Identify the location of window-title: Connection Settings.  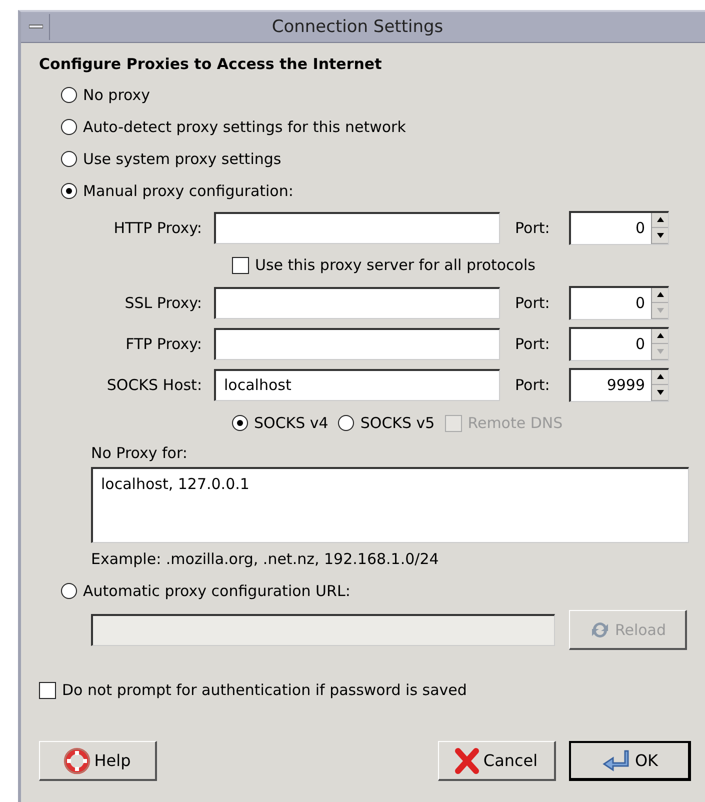
(357, 27).